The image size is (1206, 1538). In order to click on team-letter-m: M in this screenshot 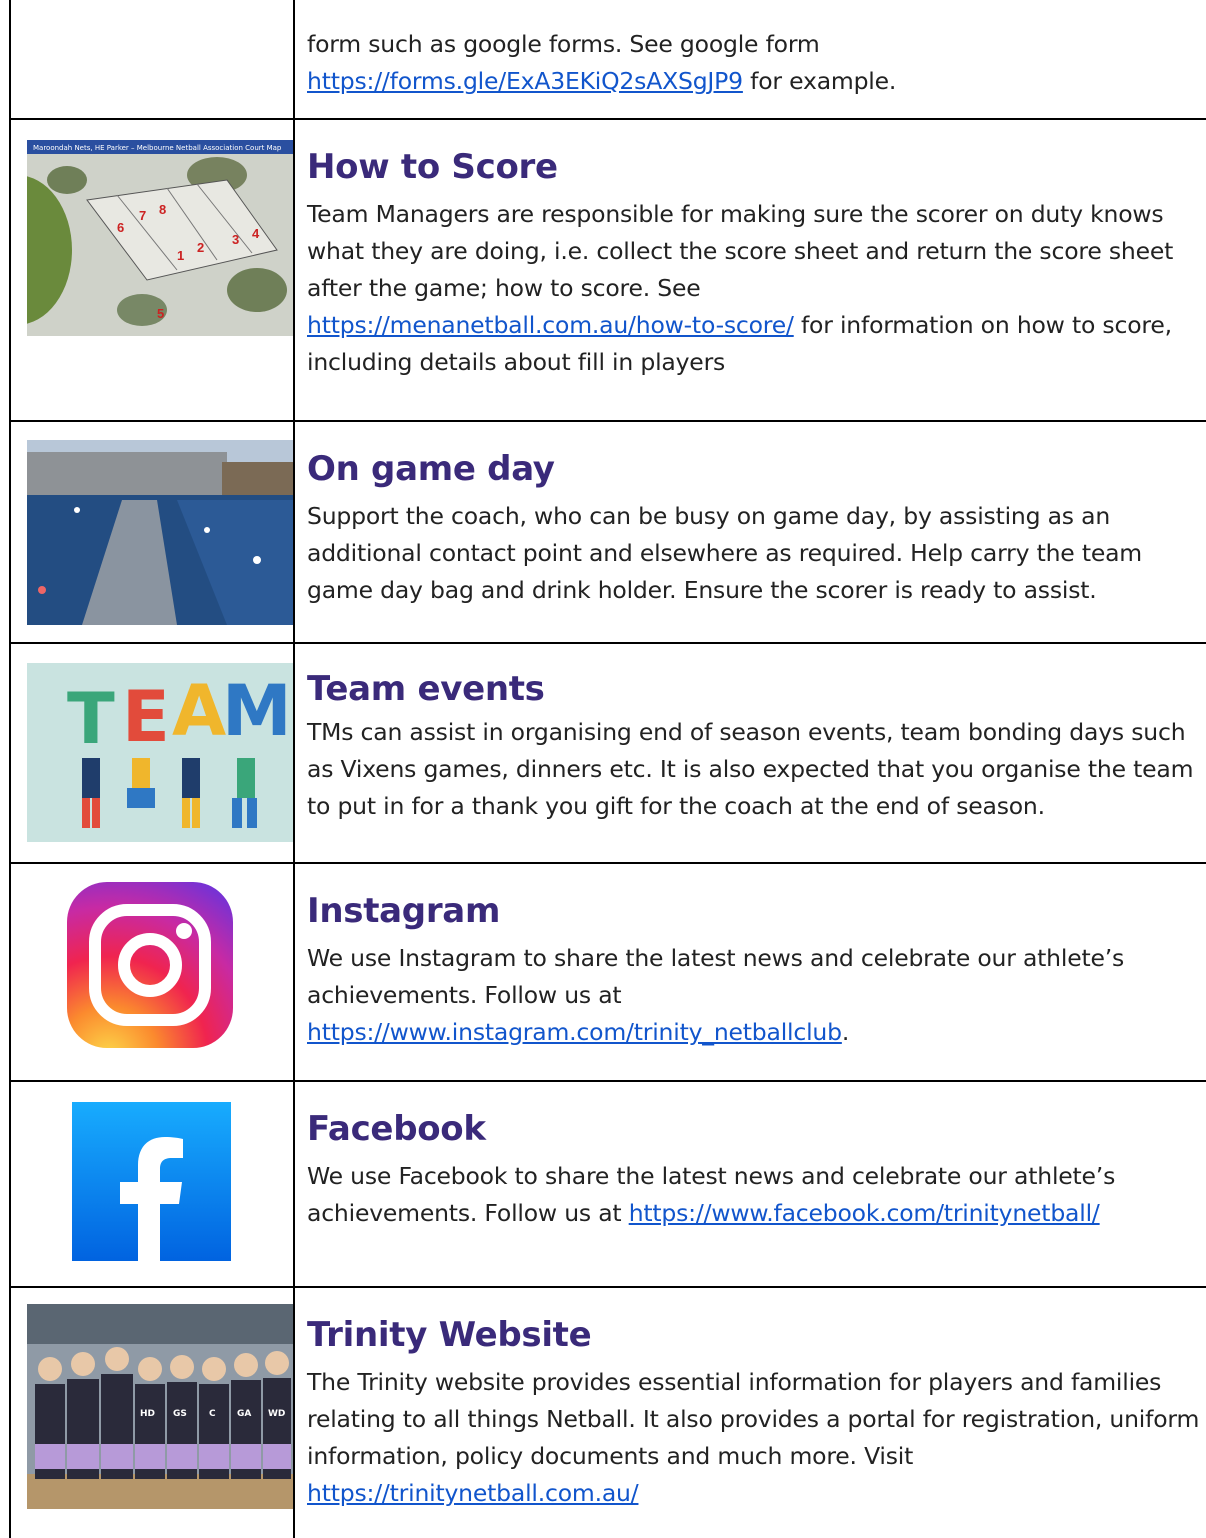, I will do `click(257, 711)`.